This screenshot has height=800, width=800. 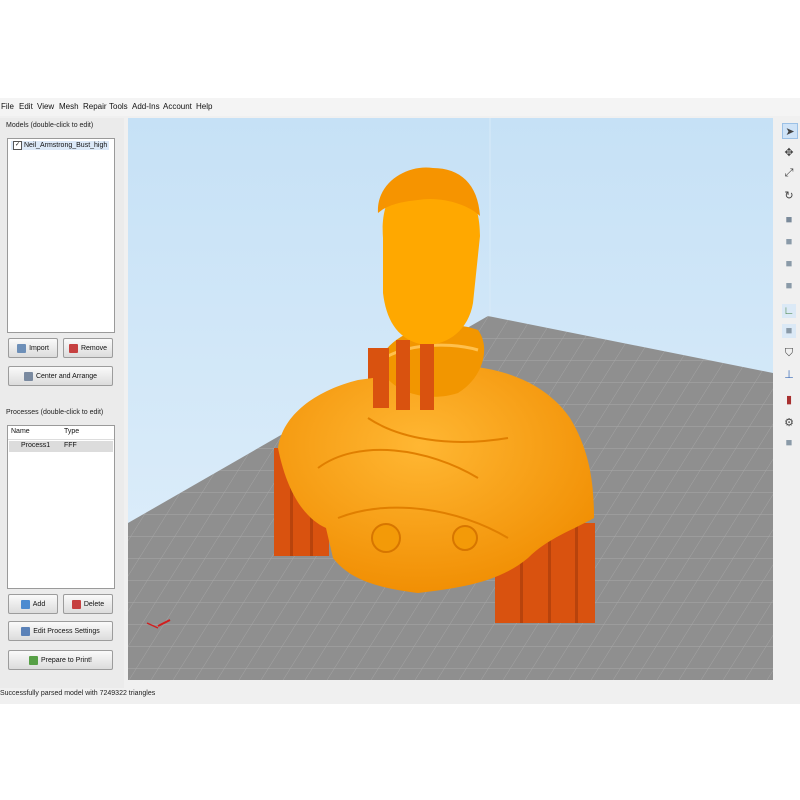 I want to click on model-item: ✓ Neil_Armstrong_Bust_high, so click(x=60, y=145).